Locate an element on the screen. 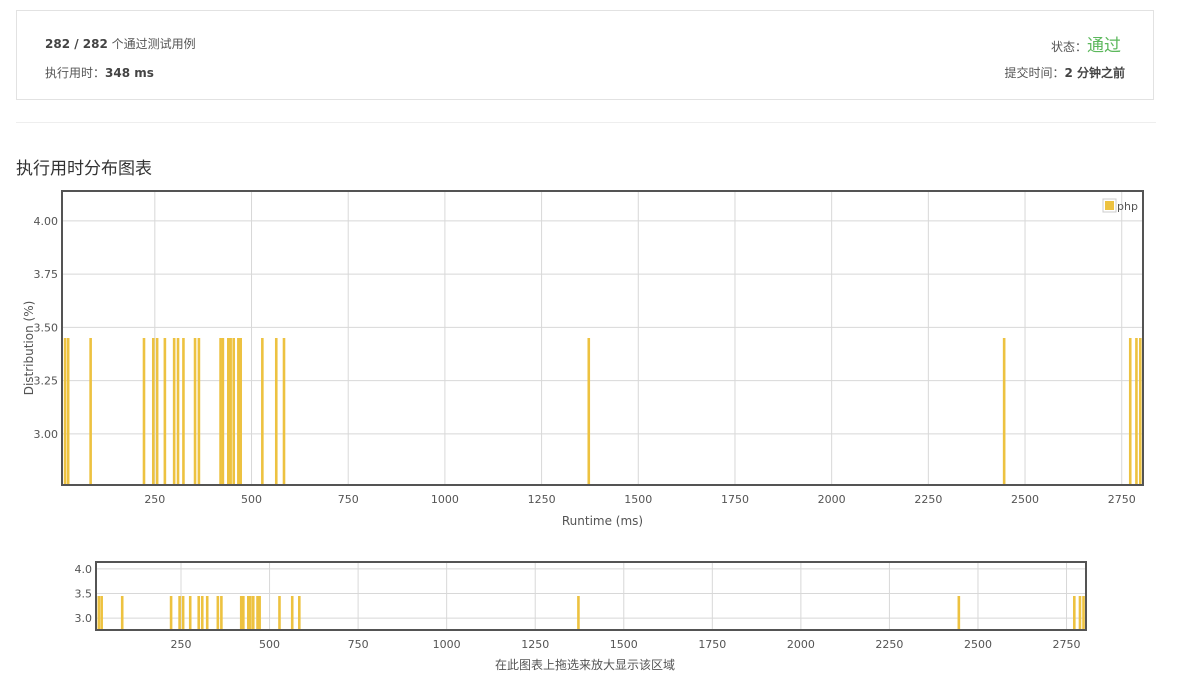 This screenshot has height=684, width=1189. y-axis-title: Distribution (%) is located at coordinates (29, 348).